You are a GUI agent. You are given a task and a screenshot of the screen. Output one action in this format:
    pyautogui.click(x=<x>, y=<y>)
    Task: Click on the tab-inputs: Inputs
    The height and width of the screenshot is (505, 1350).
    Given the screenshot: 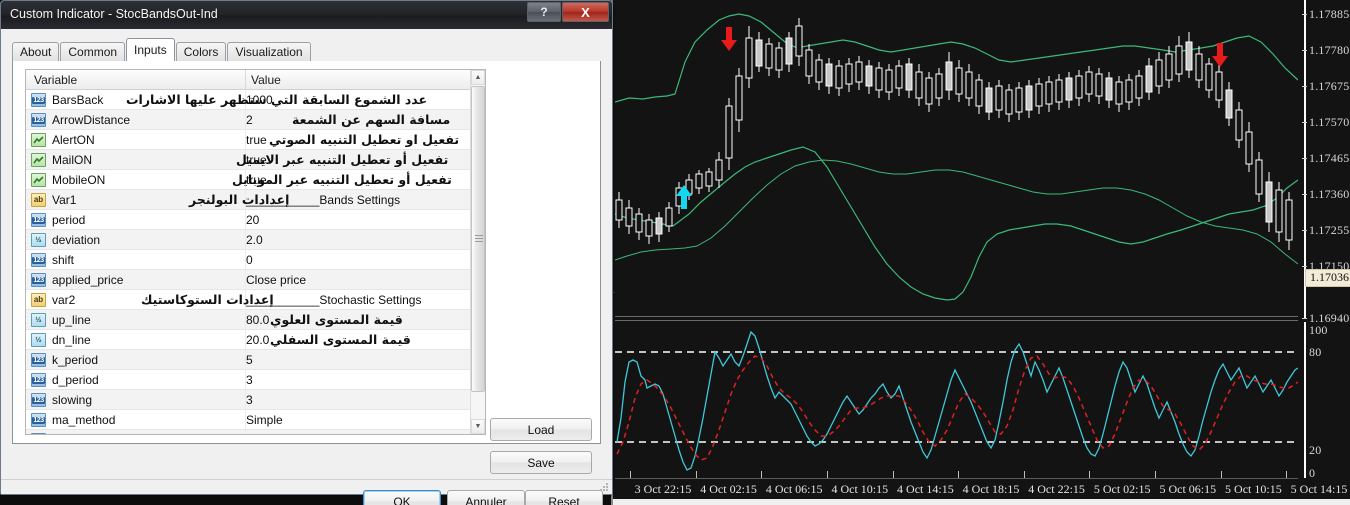 What is the action you would take?
    pyautogui.click(x=150, y=49)
    